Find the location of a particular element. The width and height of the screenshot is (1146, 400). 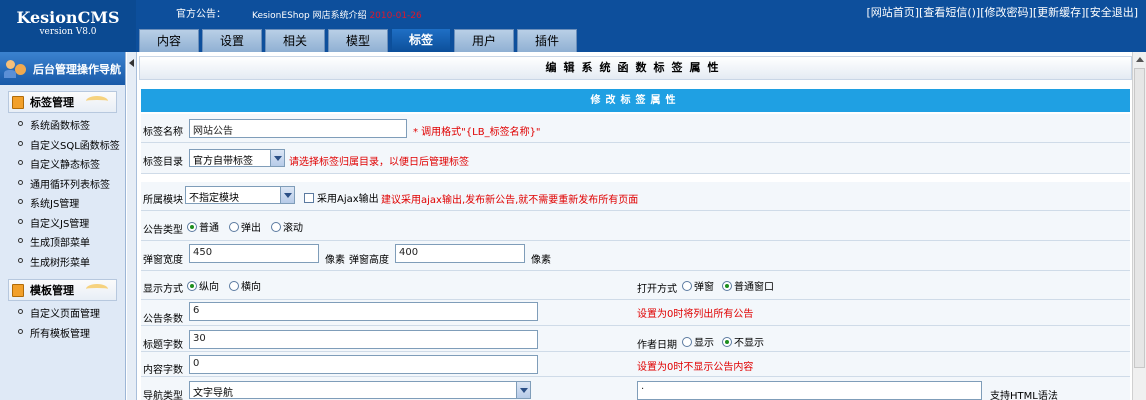

author-radio-show: 显示 is located at coordinates (698, 341).